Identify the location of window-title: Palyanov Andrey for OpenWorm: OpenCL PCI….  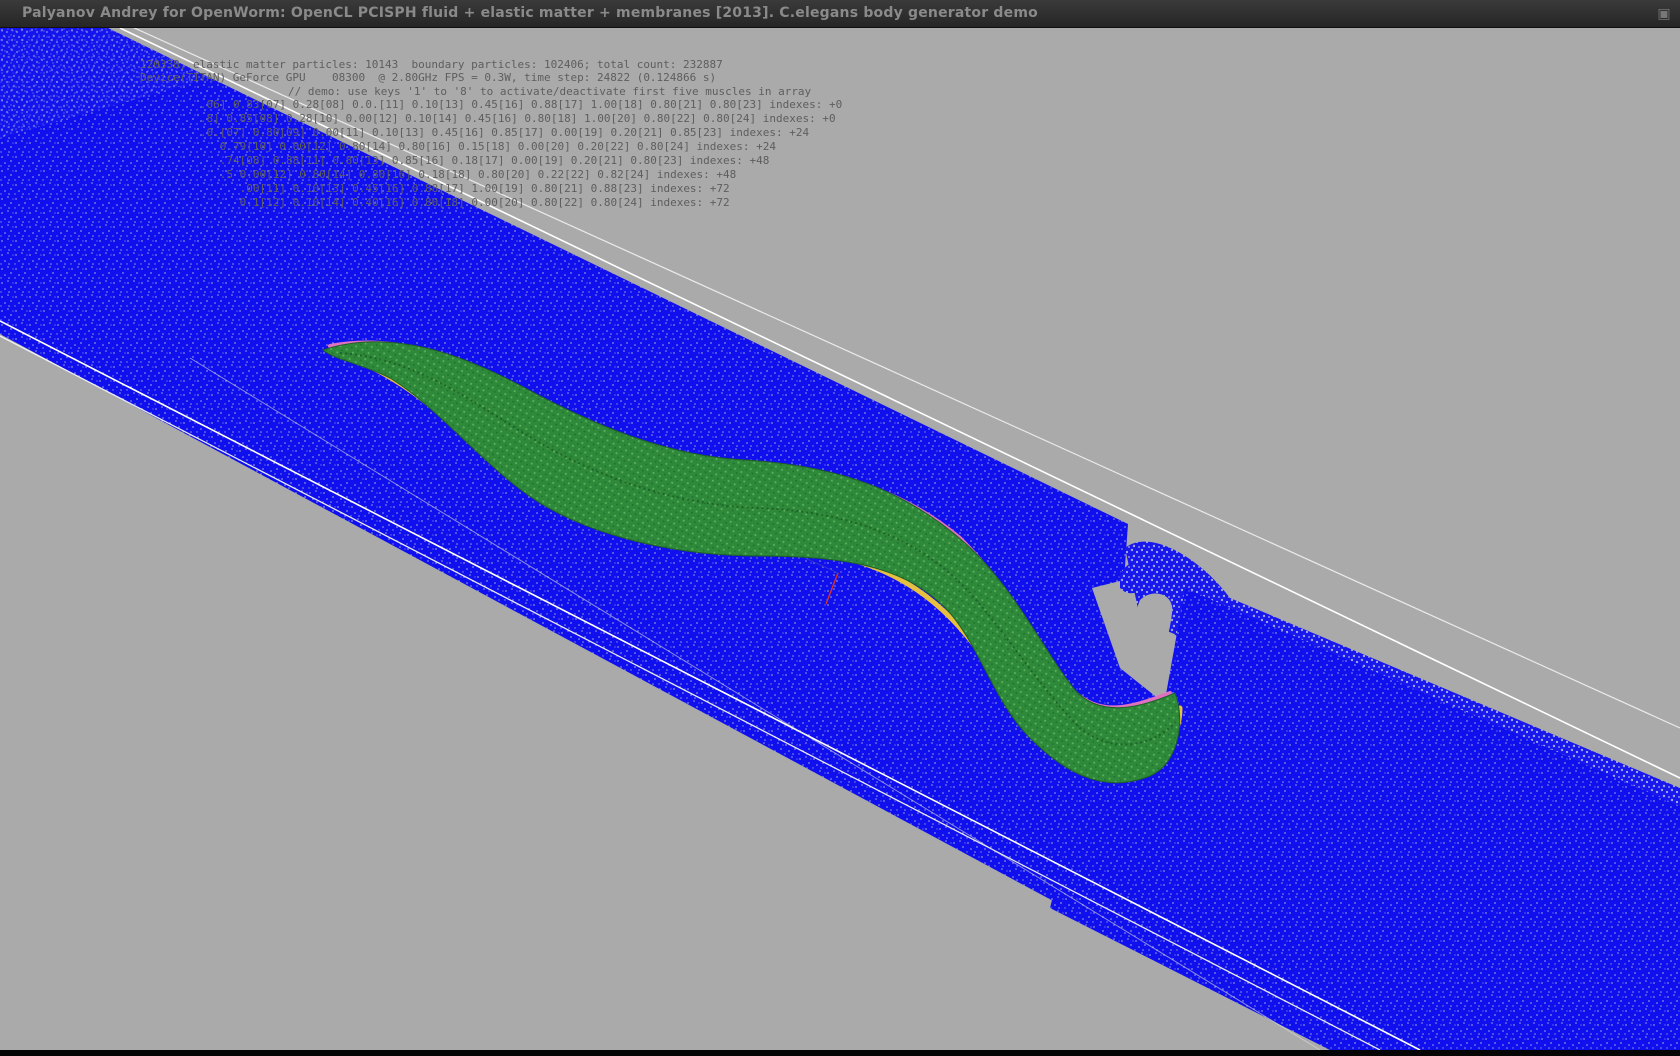
(530, 13).